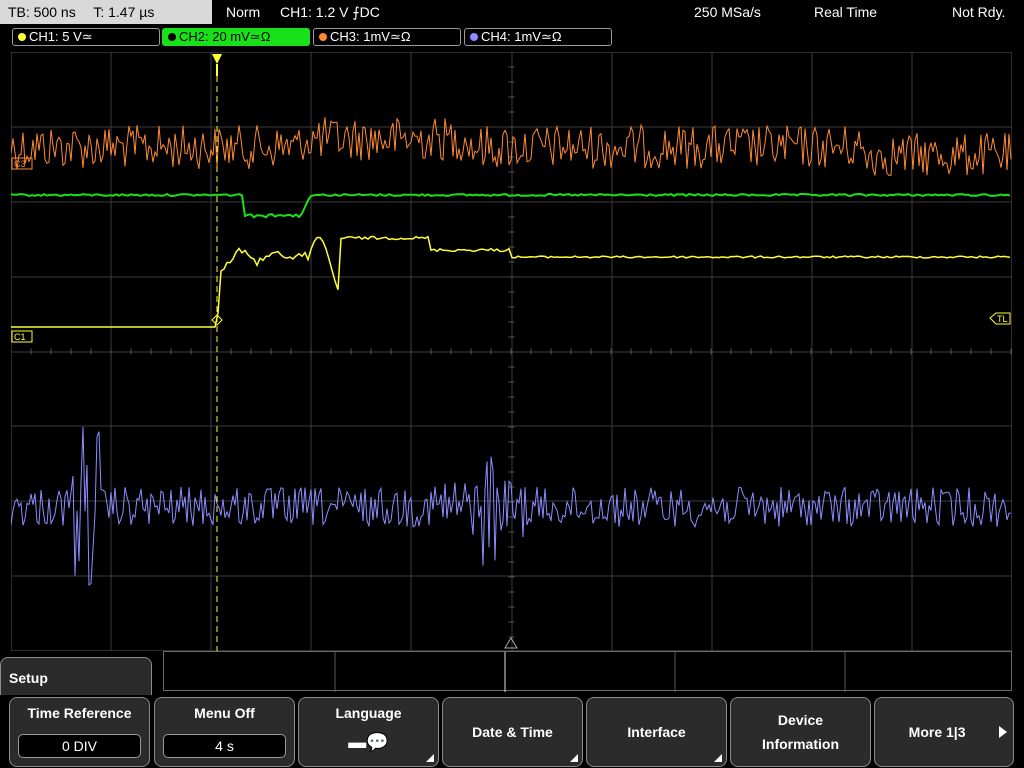 This screenshot has height=768, width=1024. Describe the element at coordinates (217, 59) in the screenshot. I see `trigger-position-icon` at that location.